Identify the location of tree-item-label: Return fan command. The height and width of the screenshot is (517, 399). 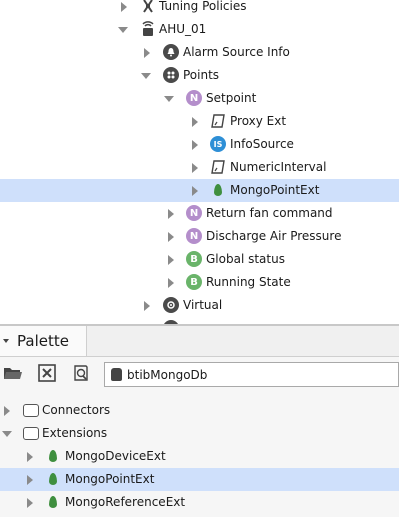
(269, 213).